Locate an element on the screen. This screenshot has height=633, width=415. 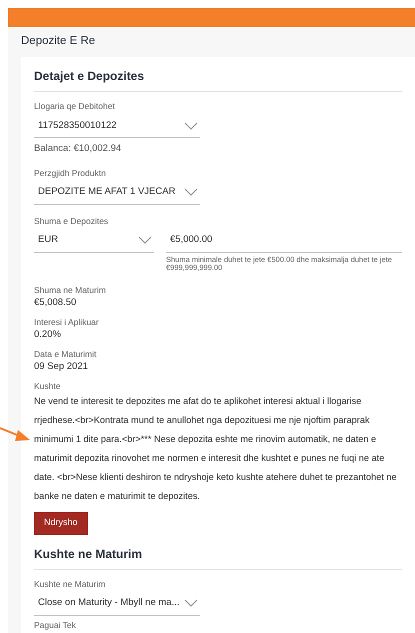
field-label: Paguai Tek is located at coordinates (55, 624).